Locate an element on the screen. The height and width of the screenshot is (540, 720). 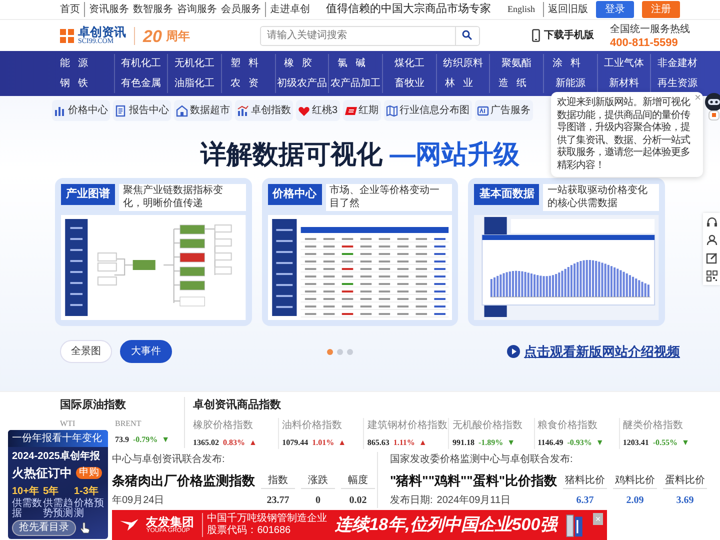
heart-icon is located at coordinates (304, 110).